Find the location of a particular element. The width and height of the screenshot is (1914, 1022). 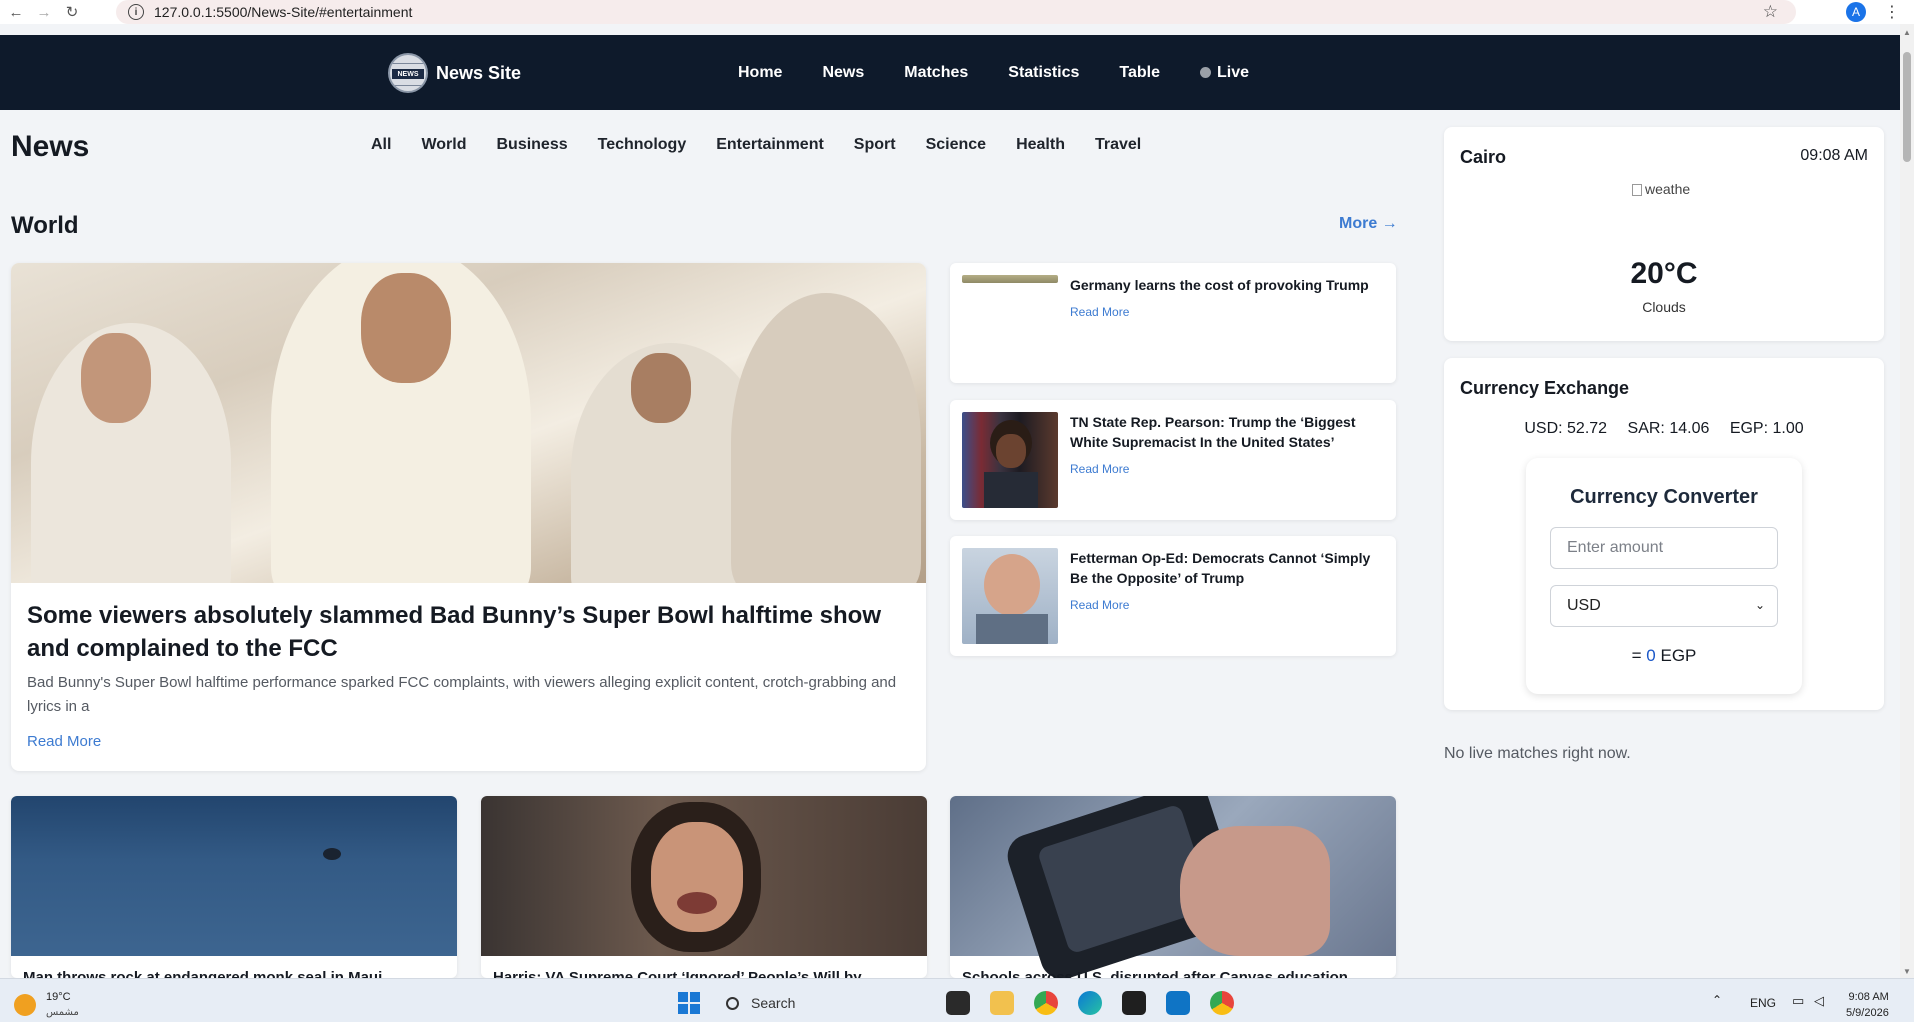

category-entertainment: Entertainment is located at coordinates (770, 145).